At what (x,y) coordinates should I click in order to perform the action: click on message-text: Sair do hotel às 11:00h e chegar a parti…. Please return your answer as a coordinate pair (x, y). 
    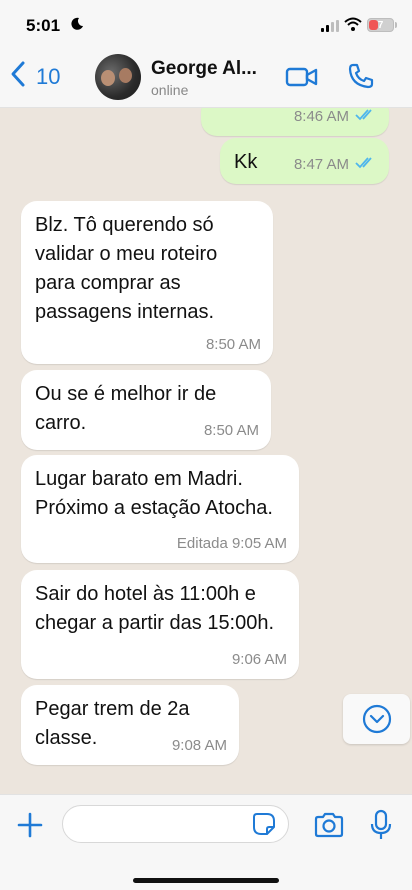
    Looking at the image, I should click on (155, 608).